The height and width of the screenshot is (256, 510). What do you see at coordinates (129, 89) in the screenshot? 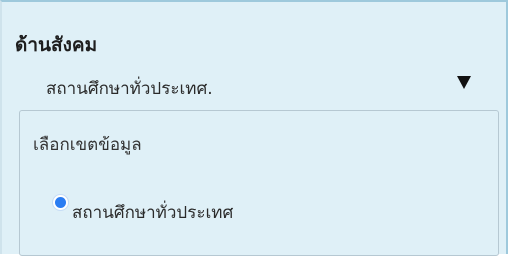
I see `scope-dropdown-value: สถานศึกษาทั่วประเทศ.` at bounding box center [129, 89].